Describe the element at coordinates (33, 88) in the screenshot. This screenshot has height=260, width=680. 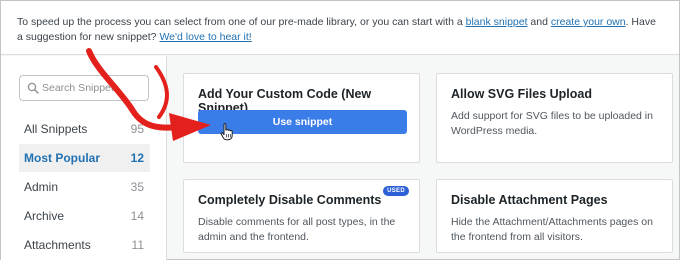
I see `search-icon` at that location.